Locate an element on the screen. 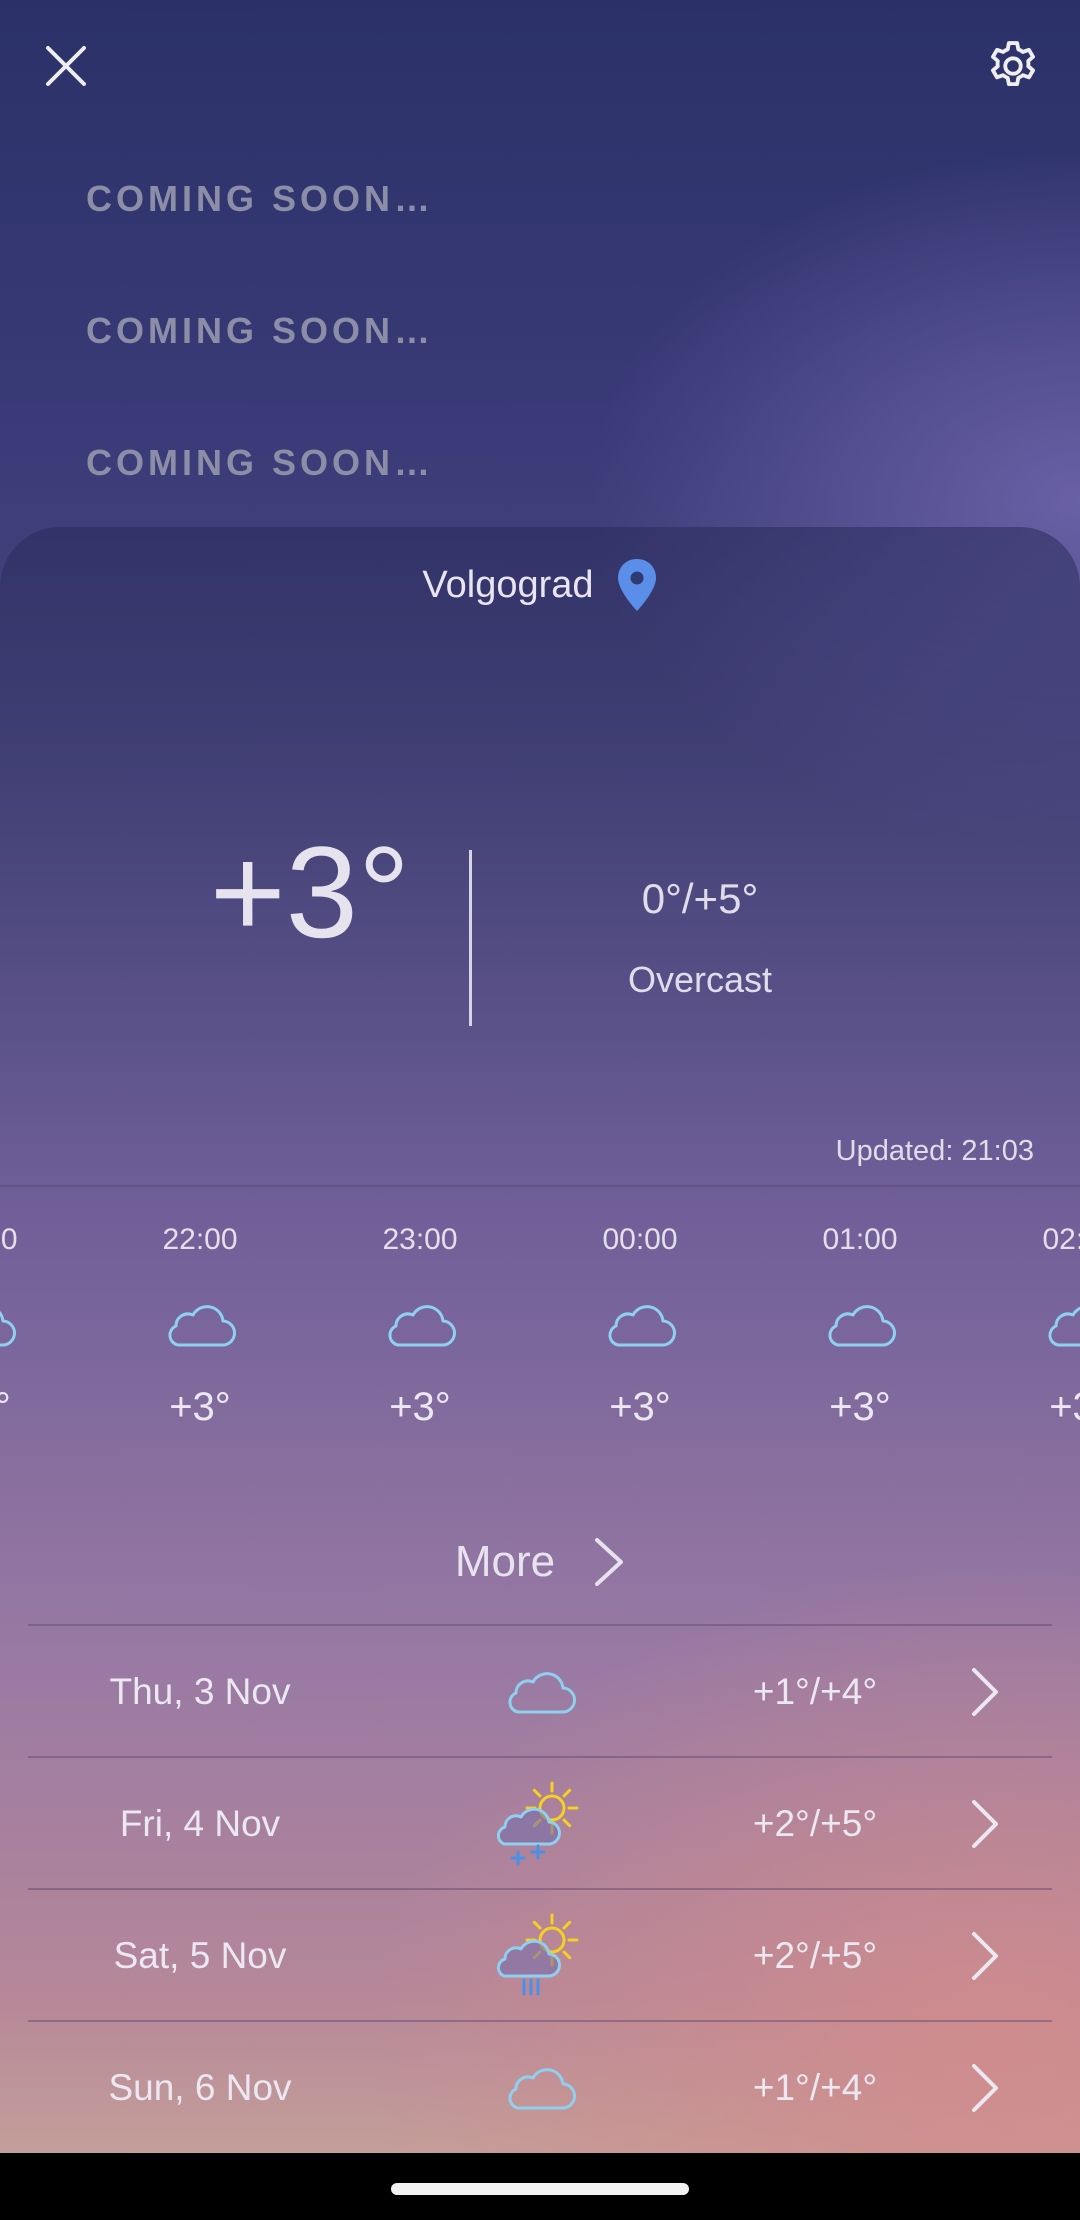  daily-row: Fri, 4 Nov +2°/+5° is located at coordinates (540, 1823).